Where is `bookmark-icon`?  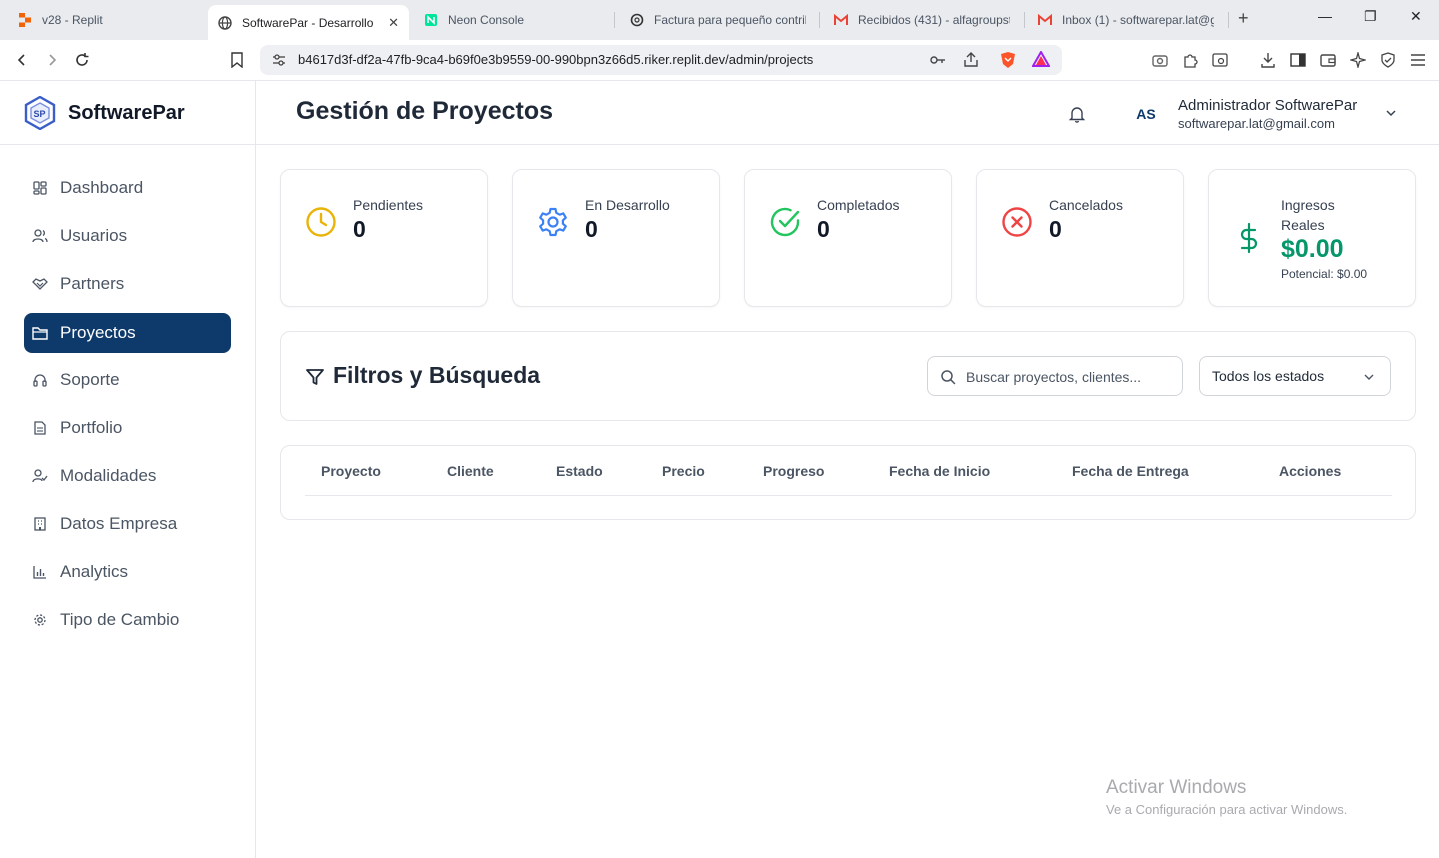 bookmark-icon is located at coordinates (237, 60).